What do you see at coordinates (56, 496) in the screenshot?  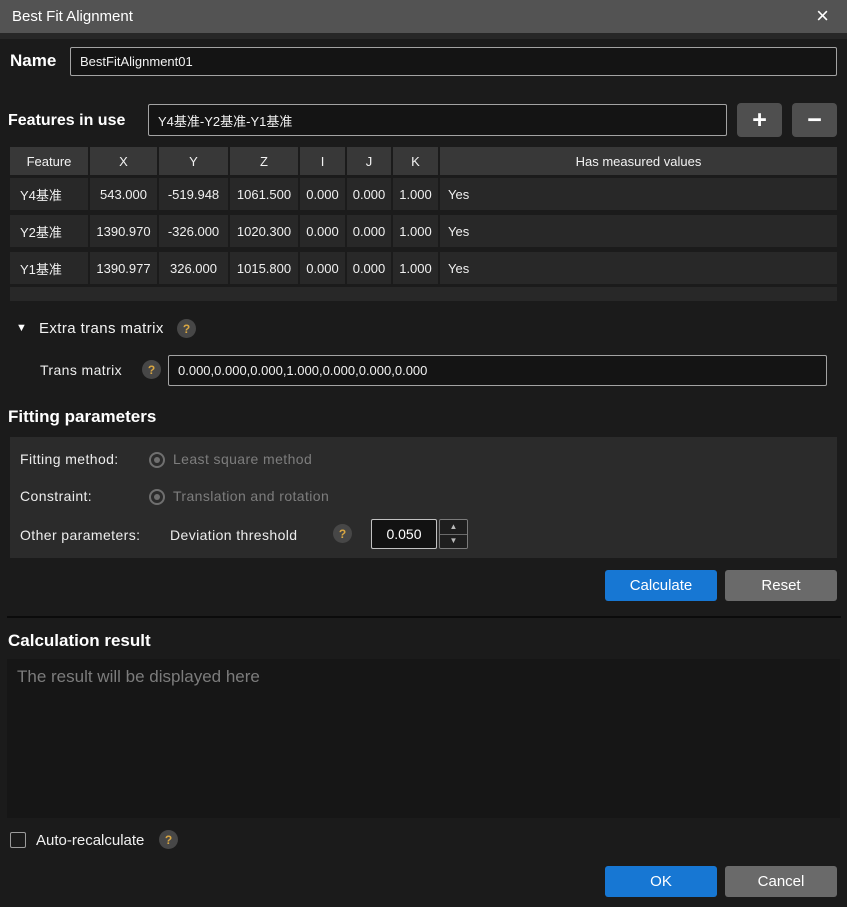 I see `constraint-label: Constraint:` at bounding box center [56, 496].